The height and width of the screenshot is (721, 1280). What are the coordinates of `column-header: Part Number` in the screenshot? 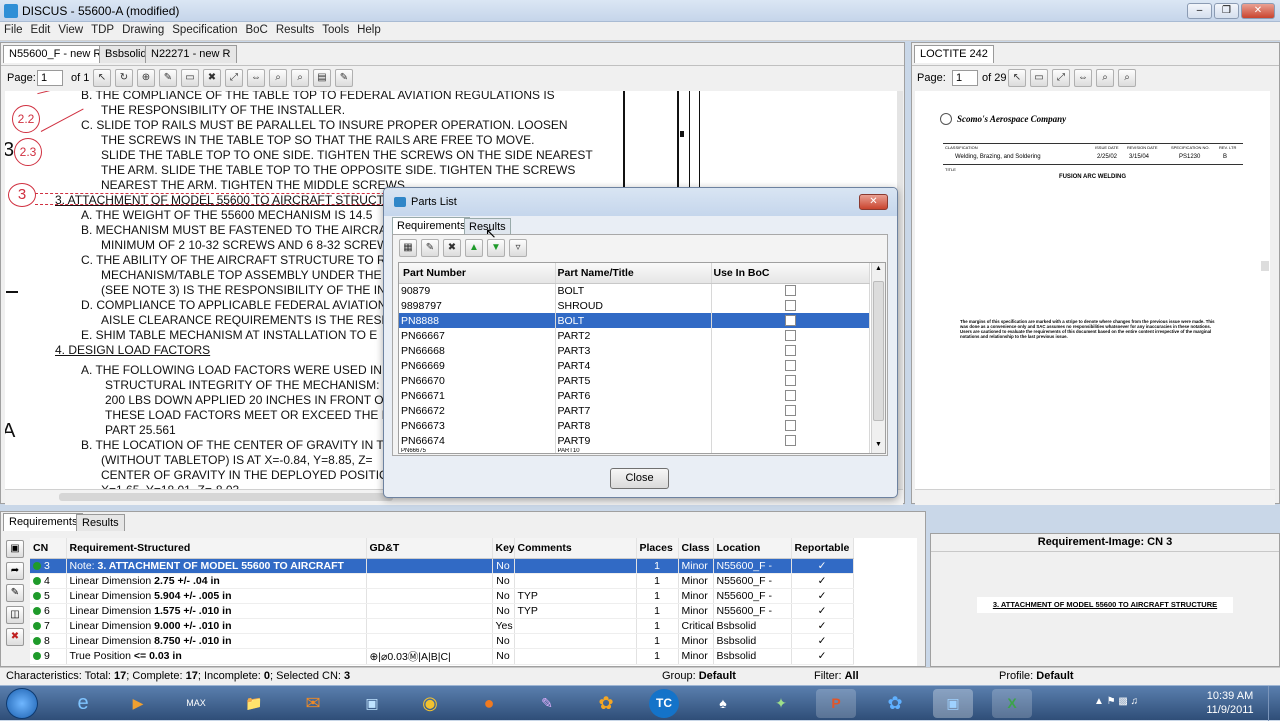 It's located at (477, 273).